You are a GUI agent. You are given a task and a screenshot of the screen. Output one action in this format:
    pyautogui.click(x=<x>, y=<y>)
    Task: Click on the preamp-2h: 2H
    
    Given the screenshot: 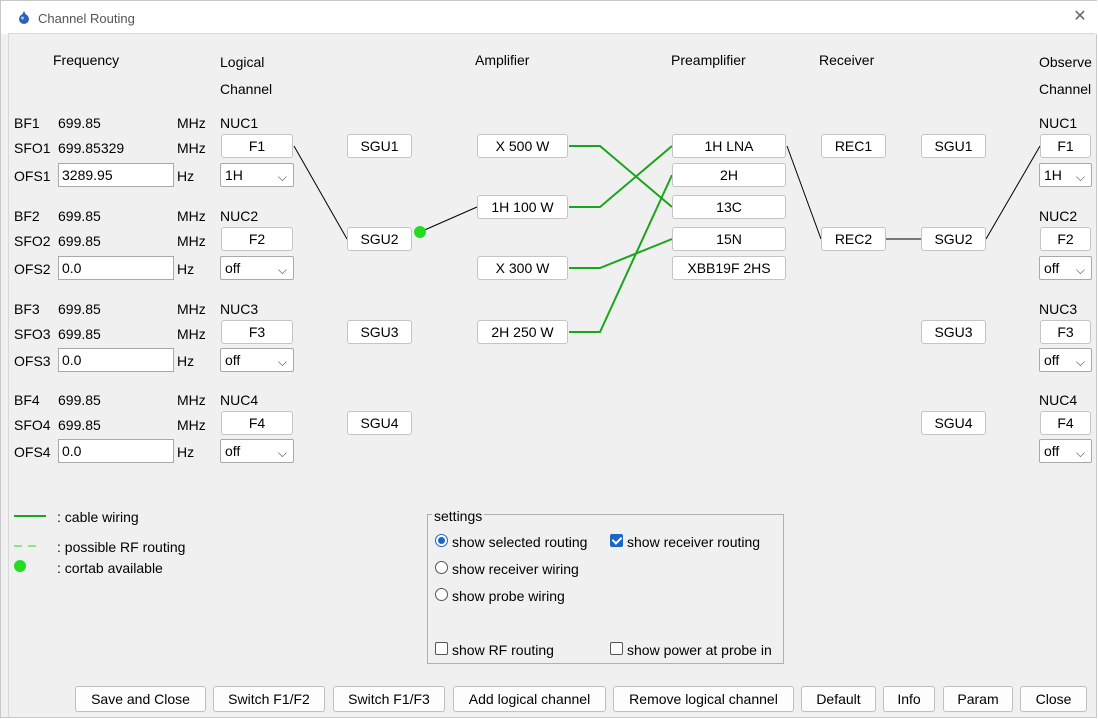 What is the action you would take?
    pyautogui.click(x=729, y=175)
    